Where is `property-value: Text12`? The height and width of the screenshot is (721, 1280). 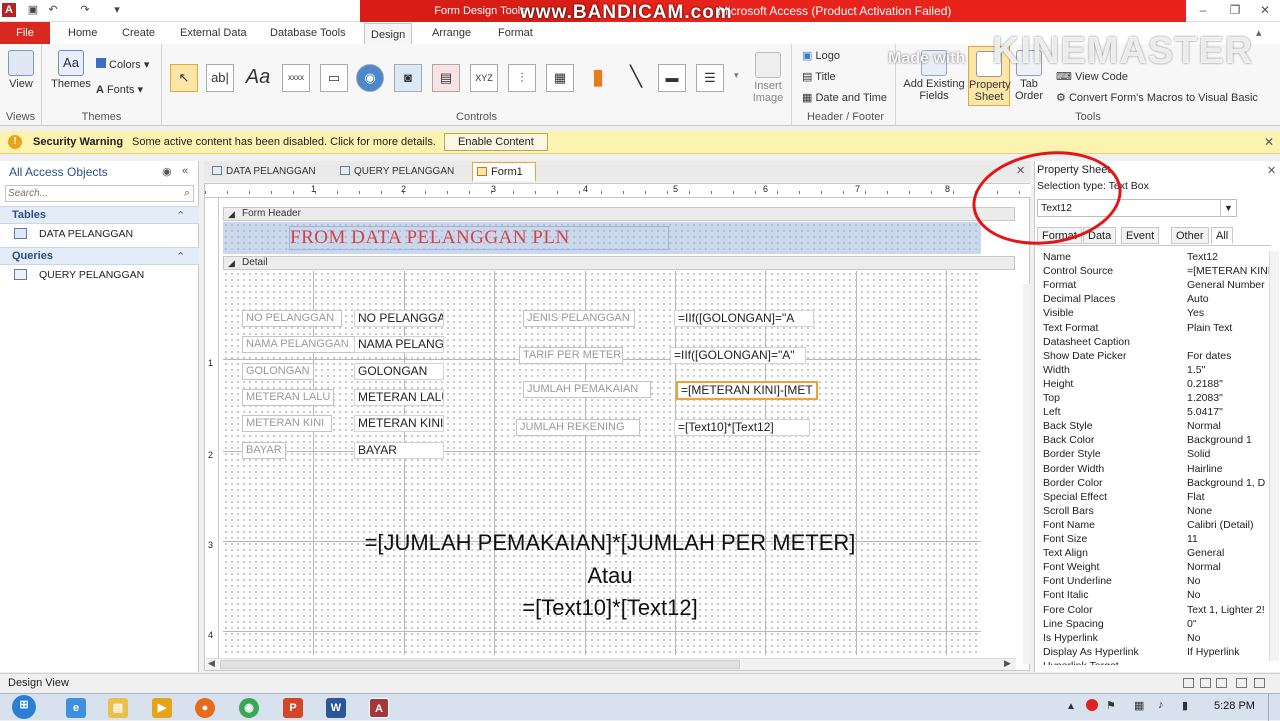
property-value: Text12 is located at coordinates (1229, 257).